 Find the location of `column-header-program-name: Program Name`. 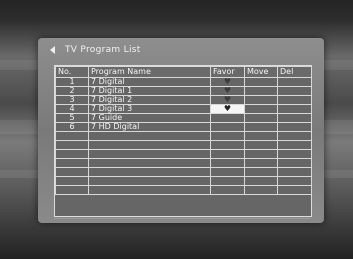

column-header-program-name: Program Name is located at coordinates (149, 72).